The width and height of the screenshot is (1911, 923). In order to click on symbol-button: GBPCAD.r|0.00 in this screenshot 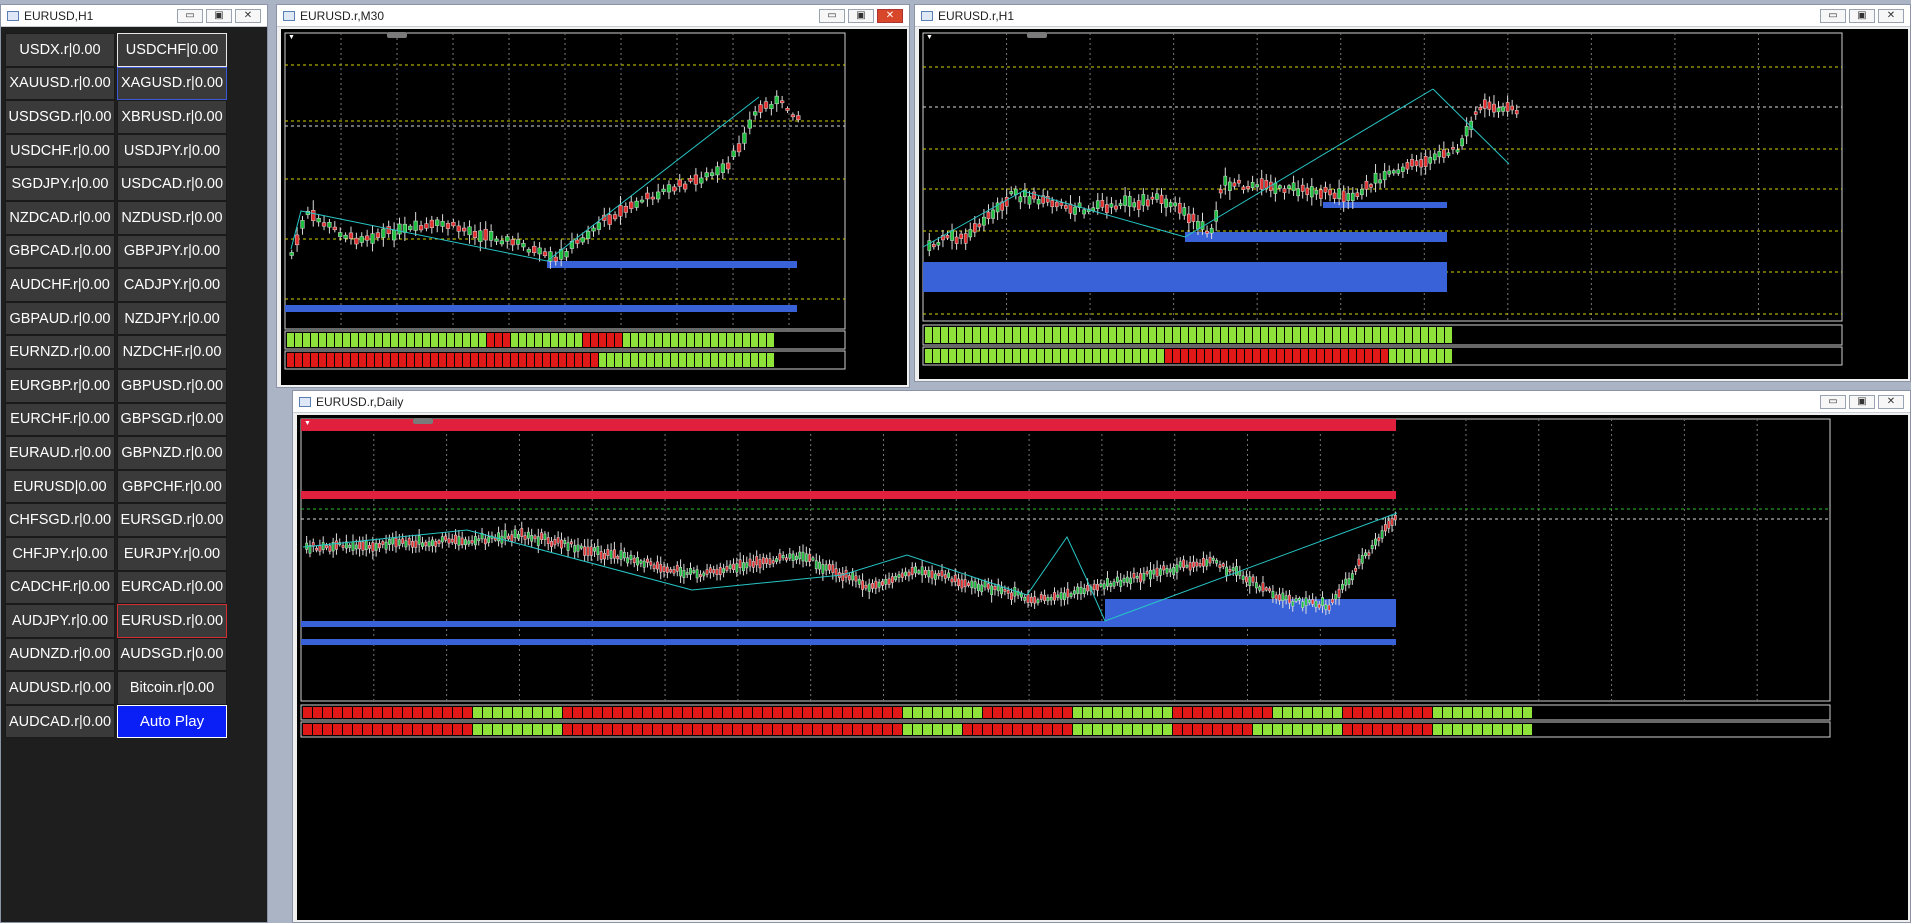, I will do `click(60, 251)`.